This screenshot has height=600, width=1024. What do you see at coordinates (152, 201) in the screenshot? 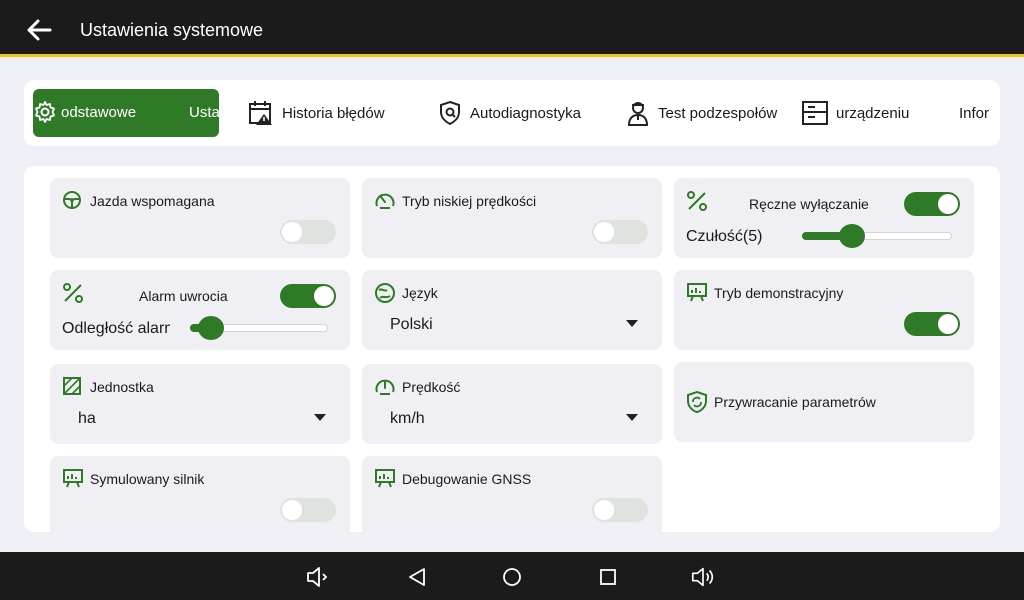
I see `assisted-driving-title: Jazda wspomagana` at bounding box center [152, 201].